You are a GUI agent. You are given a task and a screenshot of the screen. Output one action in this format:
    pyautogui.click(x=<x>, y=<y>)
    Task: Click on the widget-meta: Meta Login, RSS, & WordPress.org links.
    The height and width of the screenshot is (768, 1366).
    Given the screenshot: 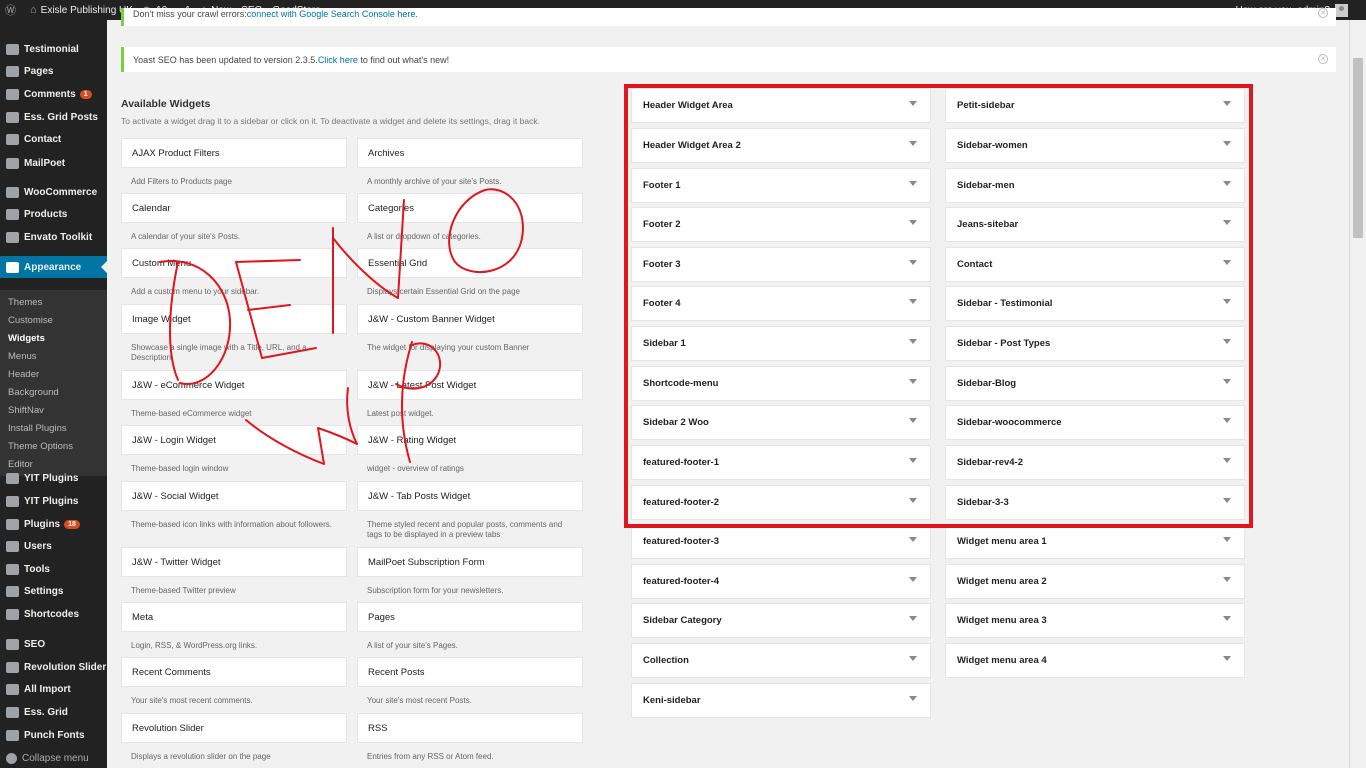 What is the action you would take?
    pyautogui.click(x=234, y=626)
    